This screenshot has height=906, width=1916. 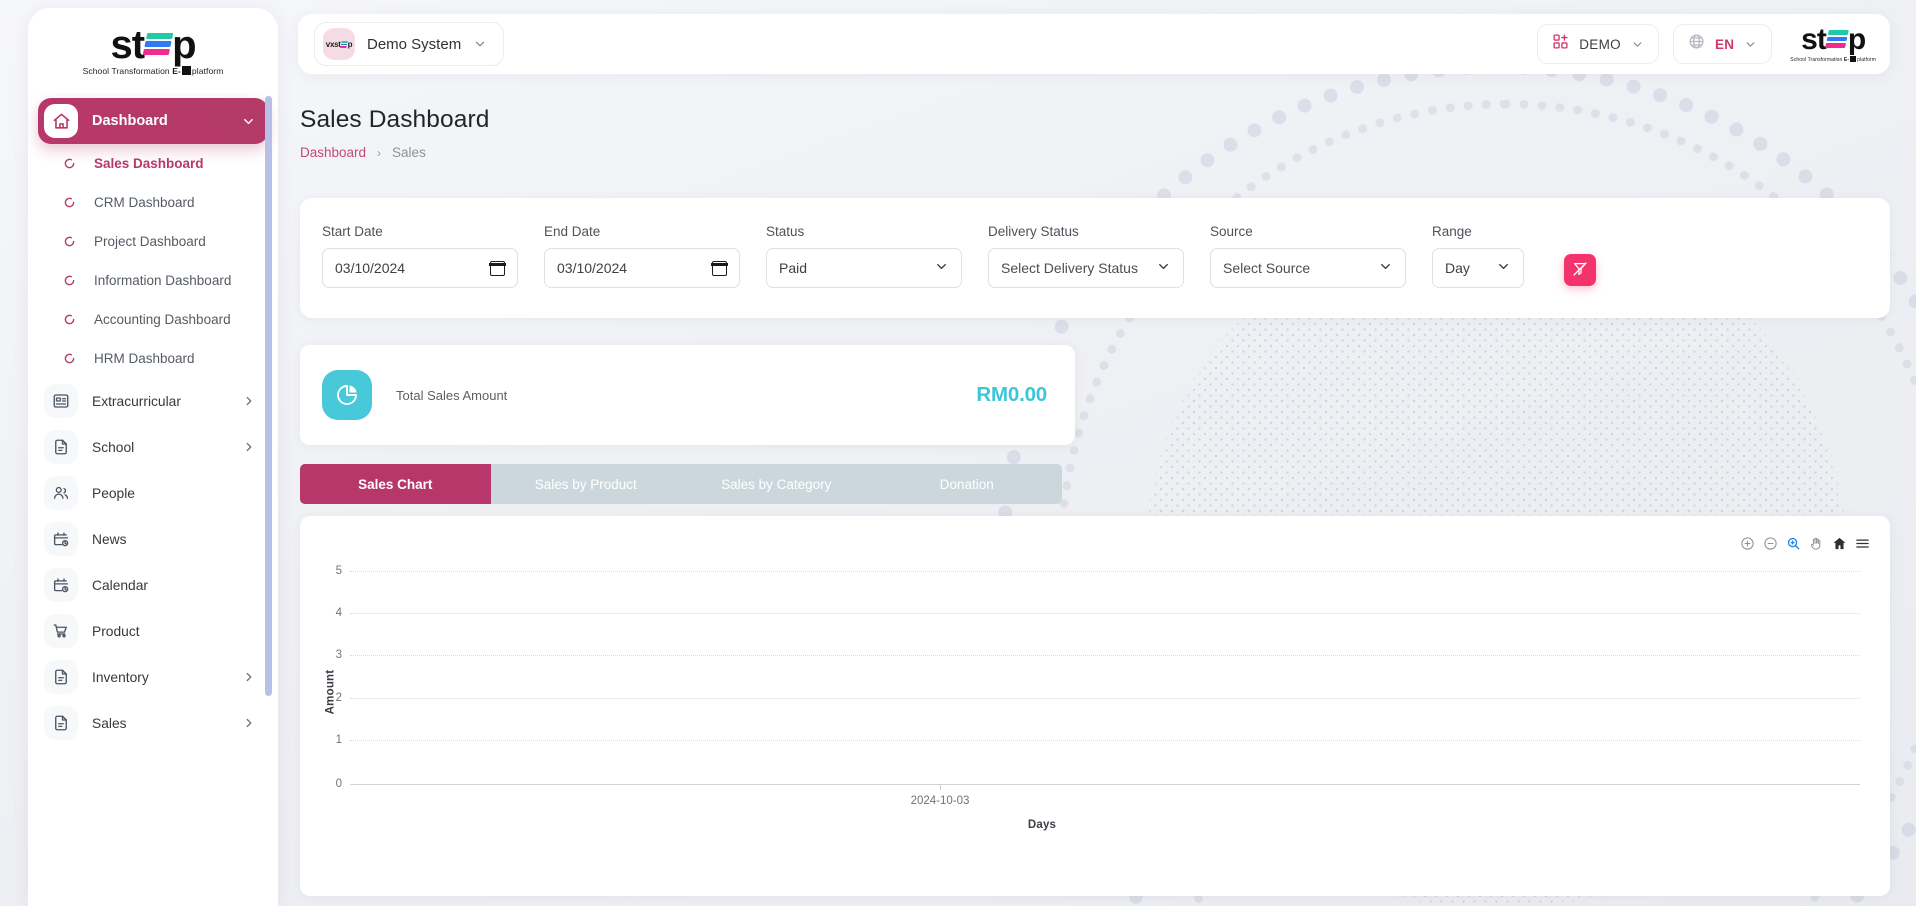 I want to click on end-date-input: 03/10/2024, so click(x=642, y=268).